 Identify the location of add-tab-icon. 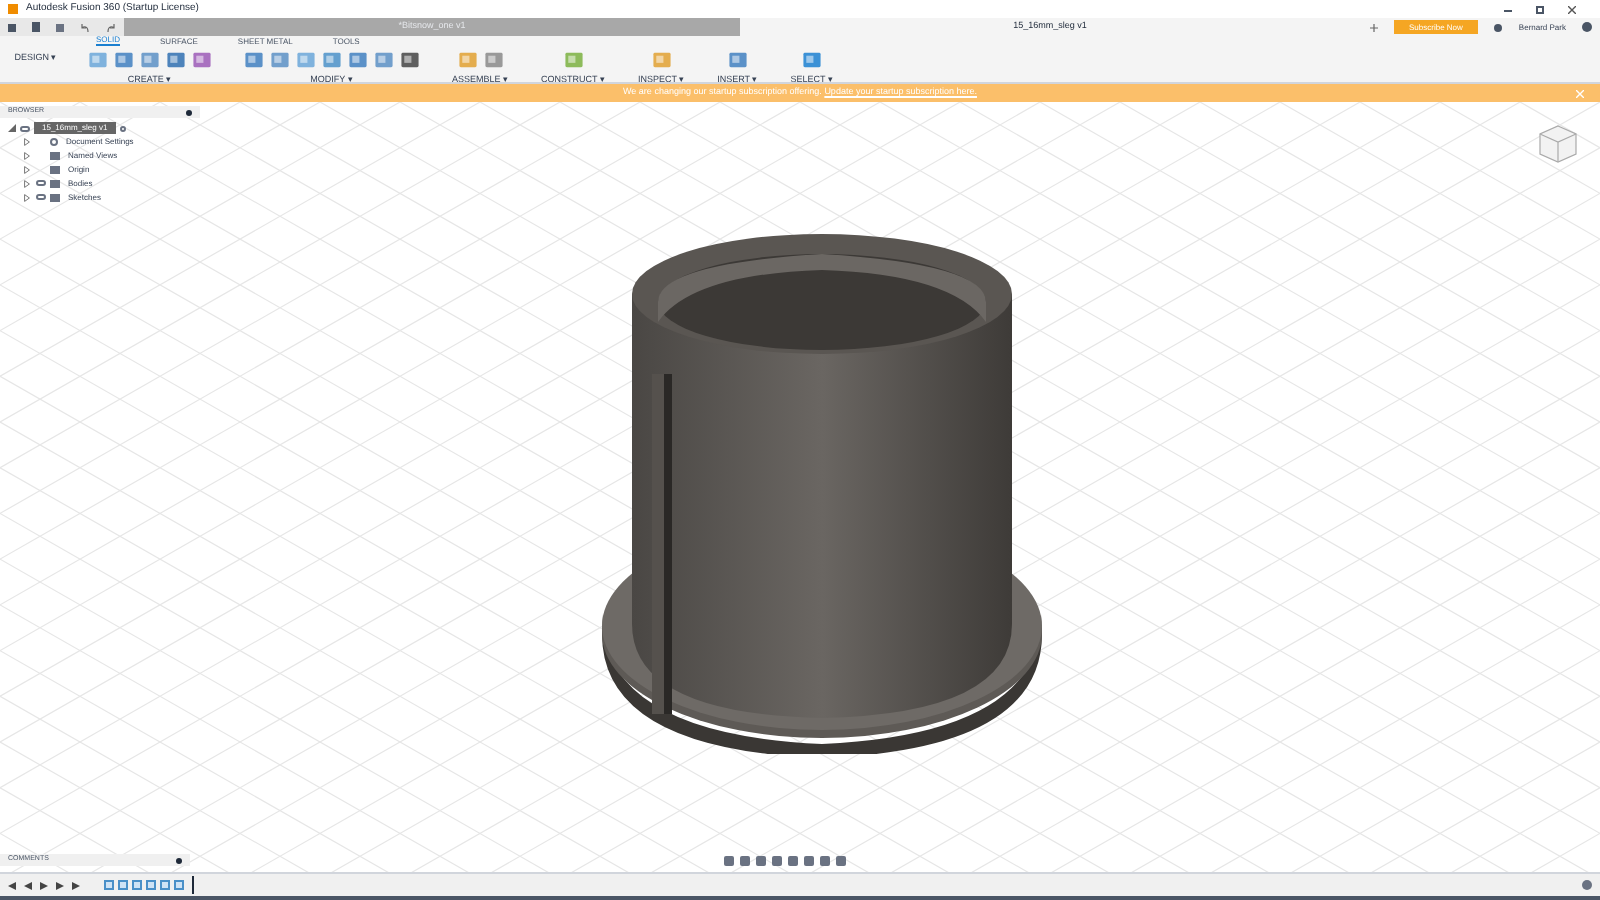
(1373, 27).